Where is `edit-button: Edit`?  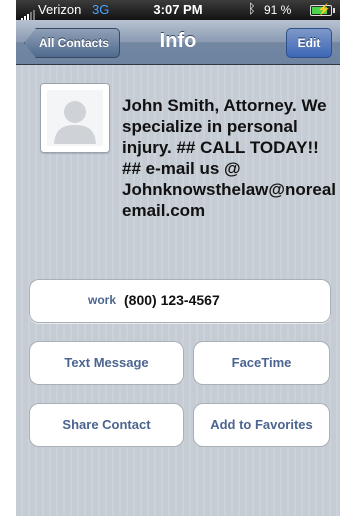 edit-button: Edit is located at coordinates (309, 43).